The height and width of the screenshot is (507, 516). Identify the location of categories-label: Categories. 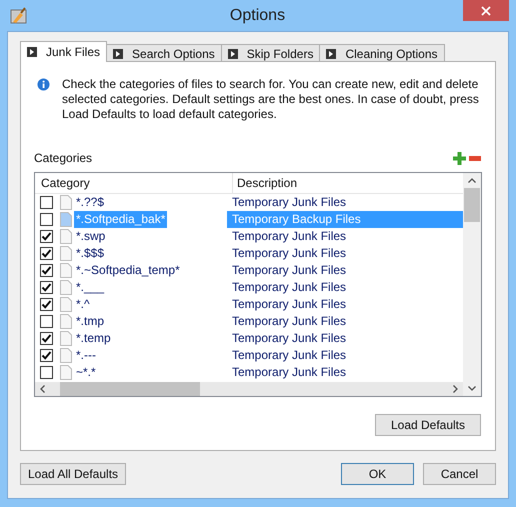
(63, 158).